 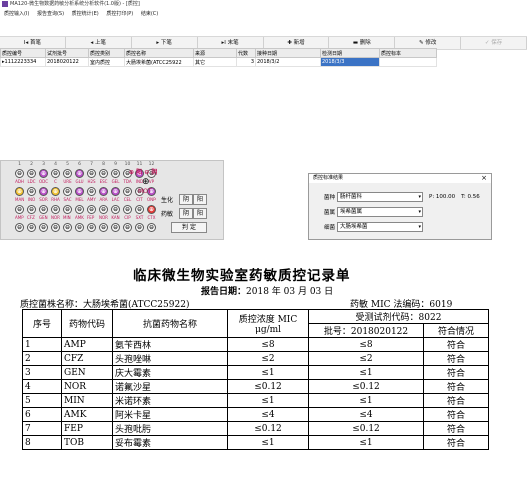 I want to click on grid-cell: 室内质控, so click(x=106, y=62).